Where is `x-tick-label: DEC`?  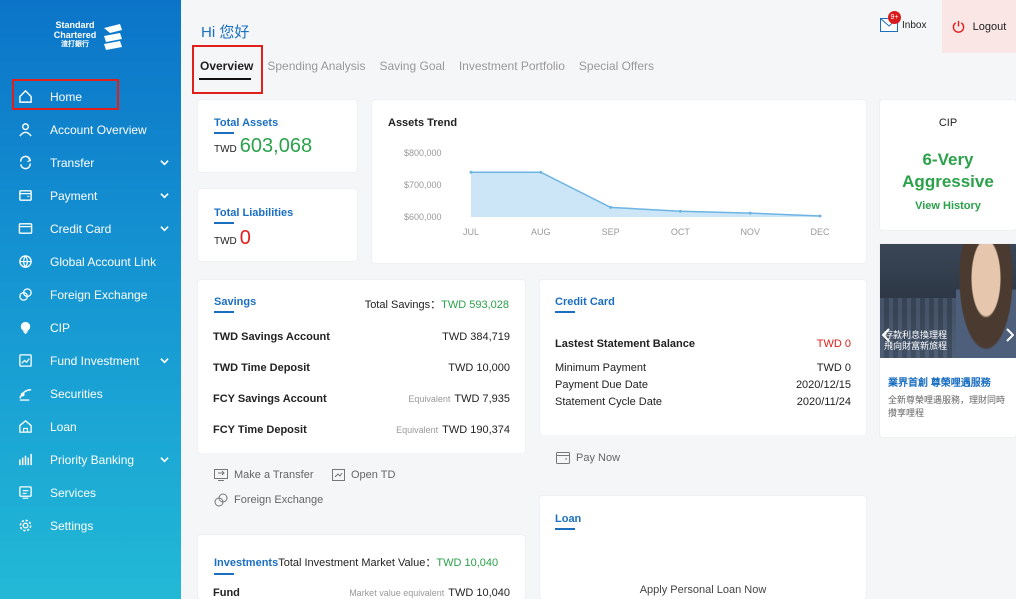
x-tick-label: DEC is located at coordinates (820, 232).